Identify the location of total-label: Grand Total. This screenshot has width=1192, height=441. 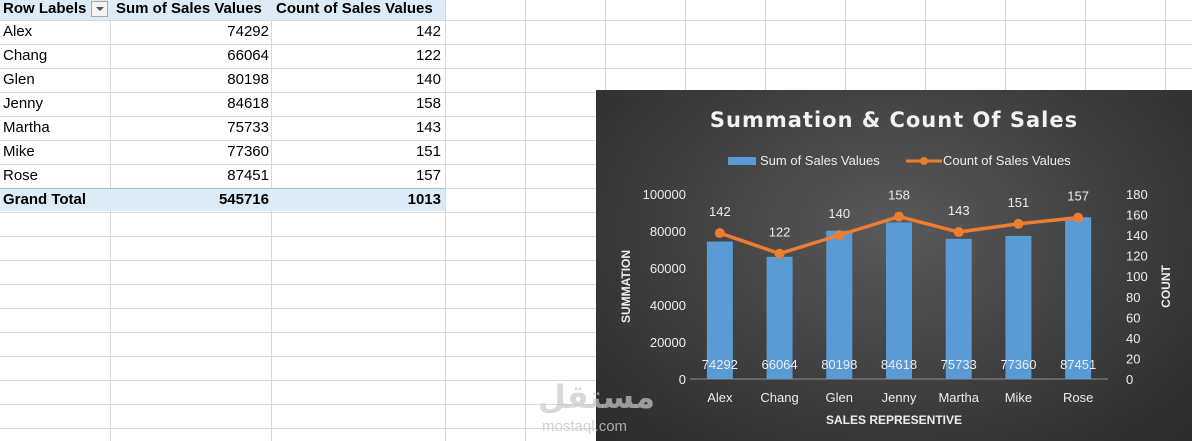
(45, 199).